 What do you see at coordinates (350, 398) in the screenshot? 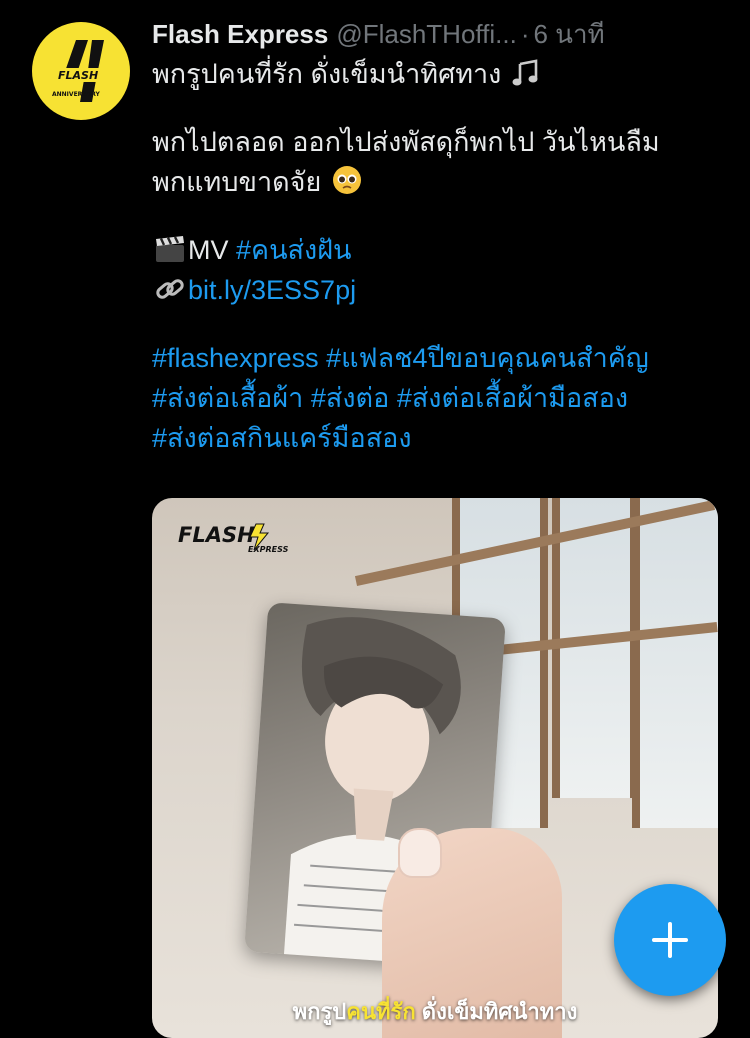
I see `hashtag-link: #ส่งต่อ` at bounding box center [350, 398].